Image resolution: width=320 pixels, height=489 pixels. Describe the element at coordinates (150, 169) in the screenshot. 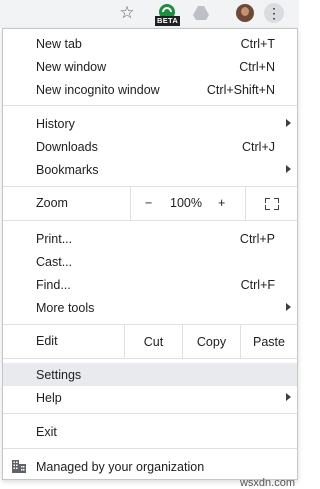

I see `menu-item-bookmarks: Bookmarks` at that location.